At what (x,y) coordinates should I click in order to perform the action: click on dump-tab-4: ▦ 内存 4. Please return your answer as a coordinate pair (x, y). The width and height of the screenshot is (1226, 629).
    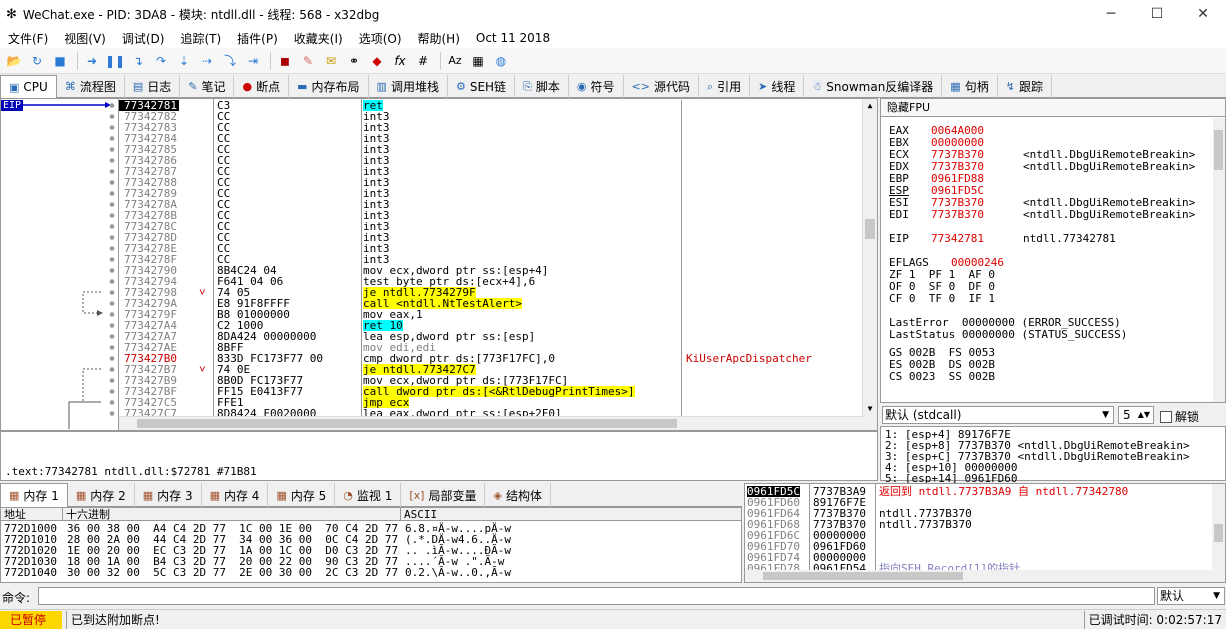
    Looking at the image, I should click on (235, 495).